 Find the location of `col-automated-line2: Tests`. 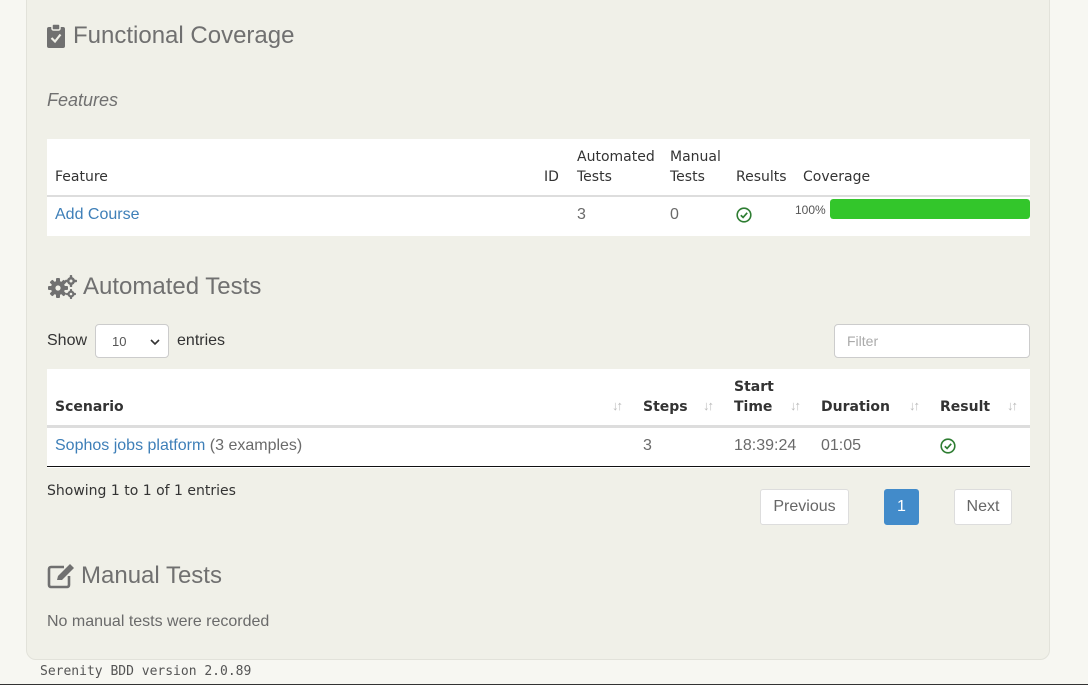

col-automated-line2: Tests is located at coordinates (594, 177).